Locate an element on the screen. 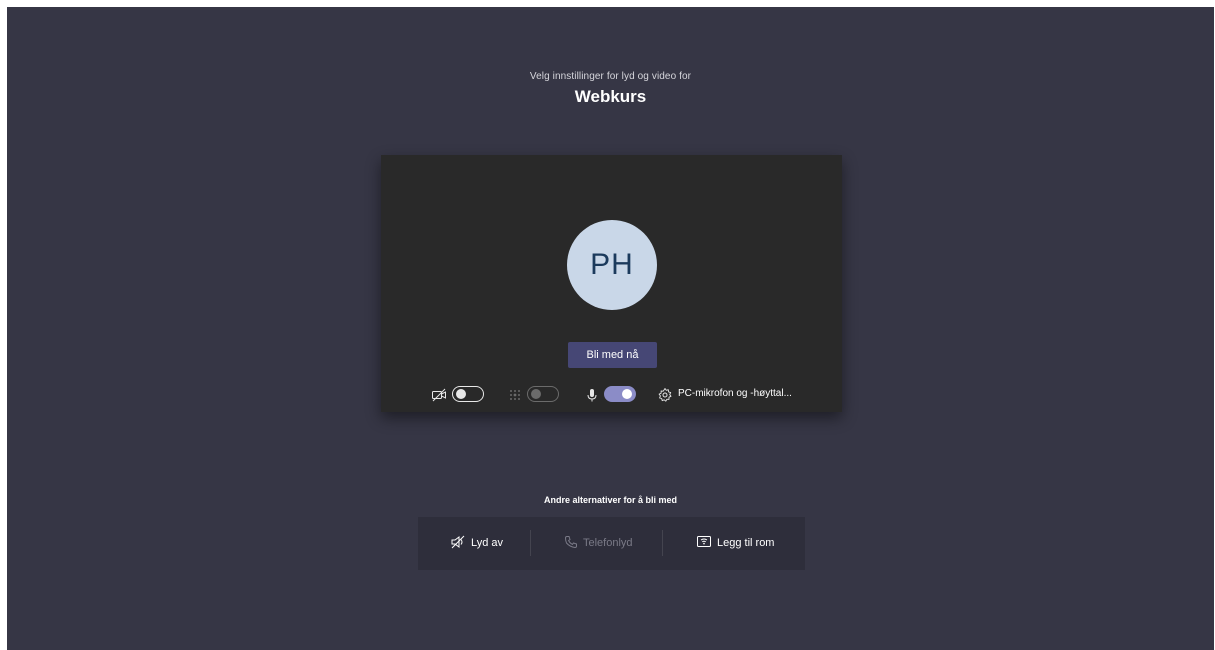 This screenshot has height=650, width=1215. camera-off-icon is located at coordinates (439, 395).